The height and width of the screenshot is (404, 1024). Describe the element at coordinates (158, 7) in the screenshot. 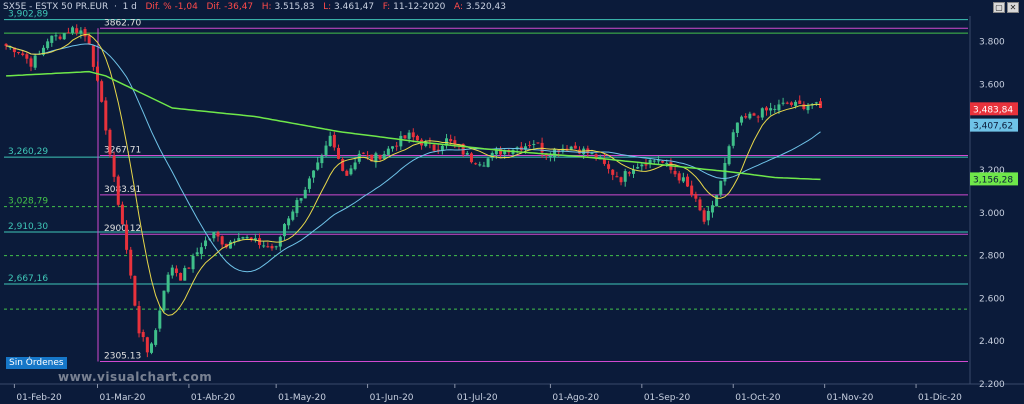

I see `change-pct-label: Dif. %` at that location.